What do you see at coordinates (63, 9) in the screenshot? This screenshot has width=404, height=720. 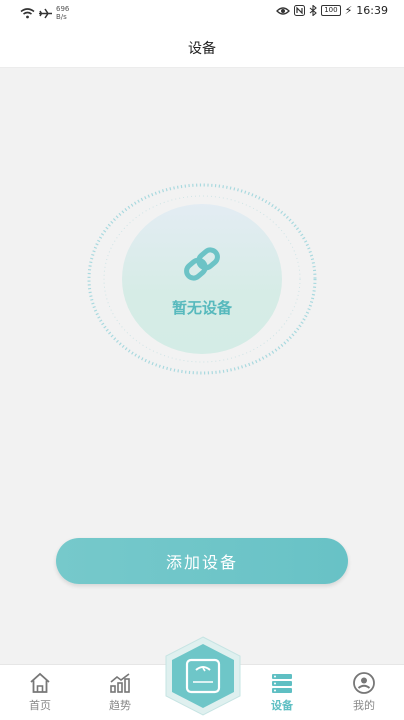 I see `network-speed-value: 696` at bounding box center [63, 9].